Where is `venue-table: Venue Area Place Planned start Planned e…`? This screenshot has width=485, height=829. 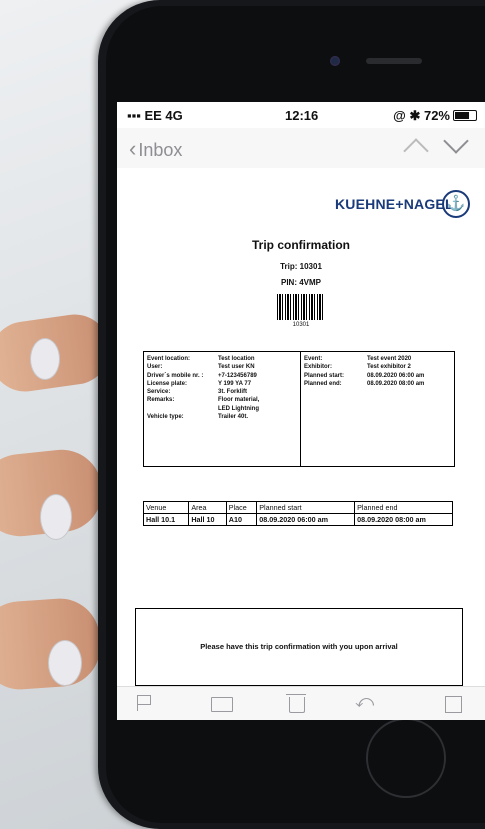
venue-table: Venue Area Place Planned start Planned e… is located at coordinates (297, 513).